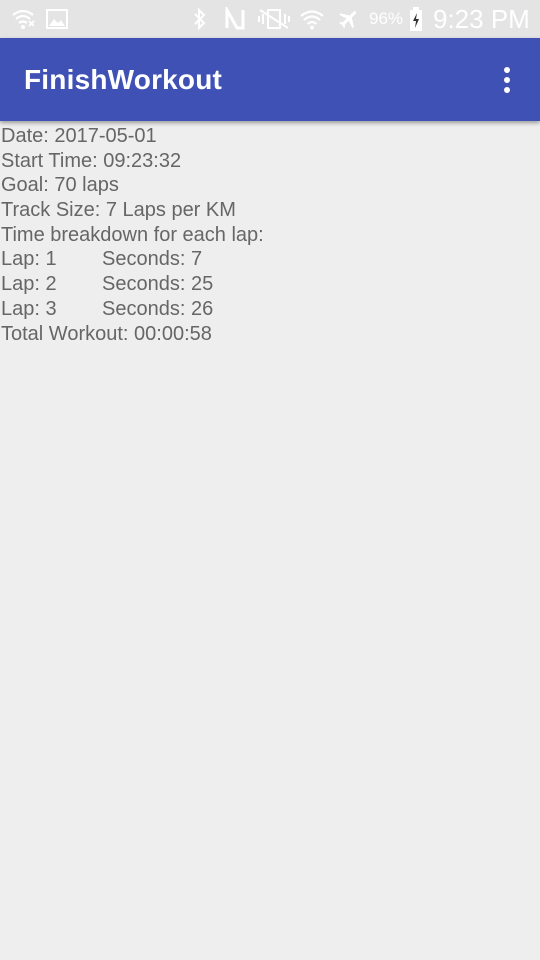 This screenshot has height=960, width=540. Describe the element at coordinates (123, 79) in the screenshot. I see `app-title: FinishWorkout` at that location.